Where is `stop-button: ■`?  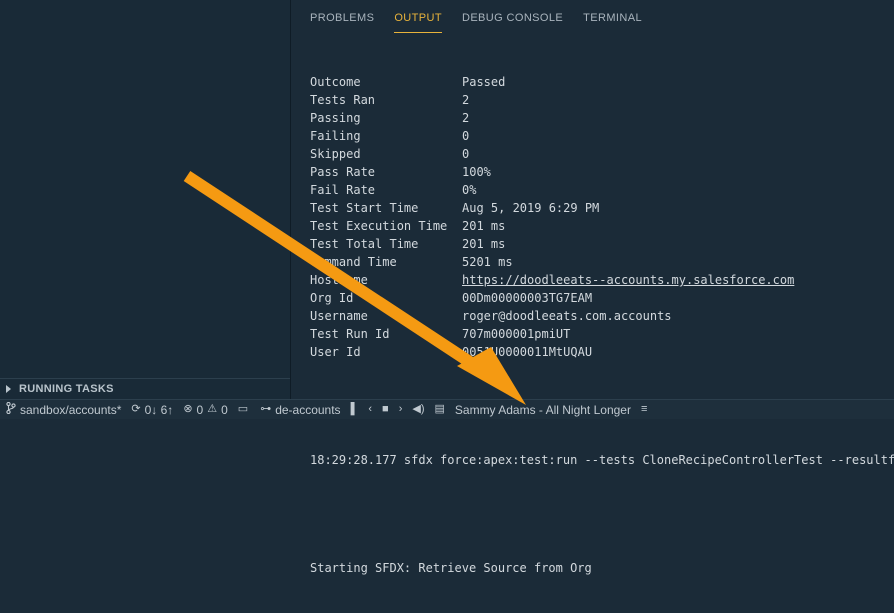 stop-button: ■ is located at coordinates (385, 409).